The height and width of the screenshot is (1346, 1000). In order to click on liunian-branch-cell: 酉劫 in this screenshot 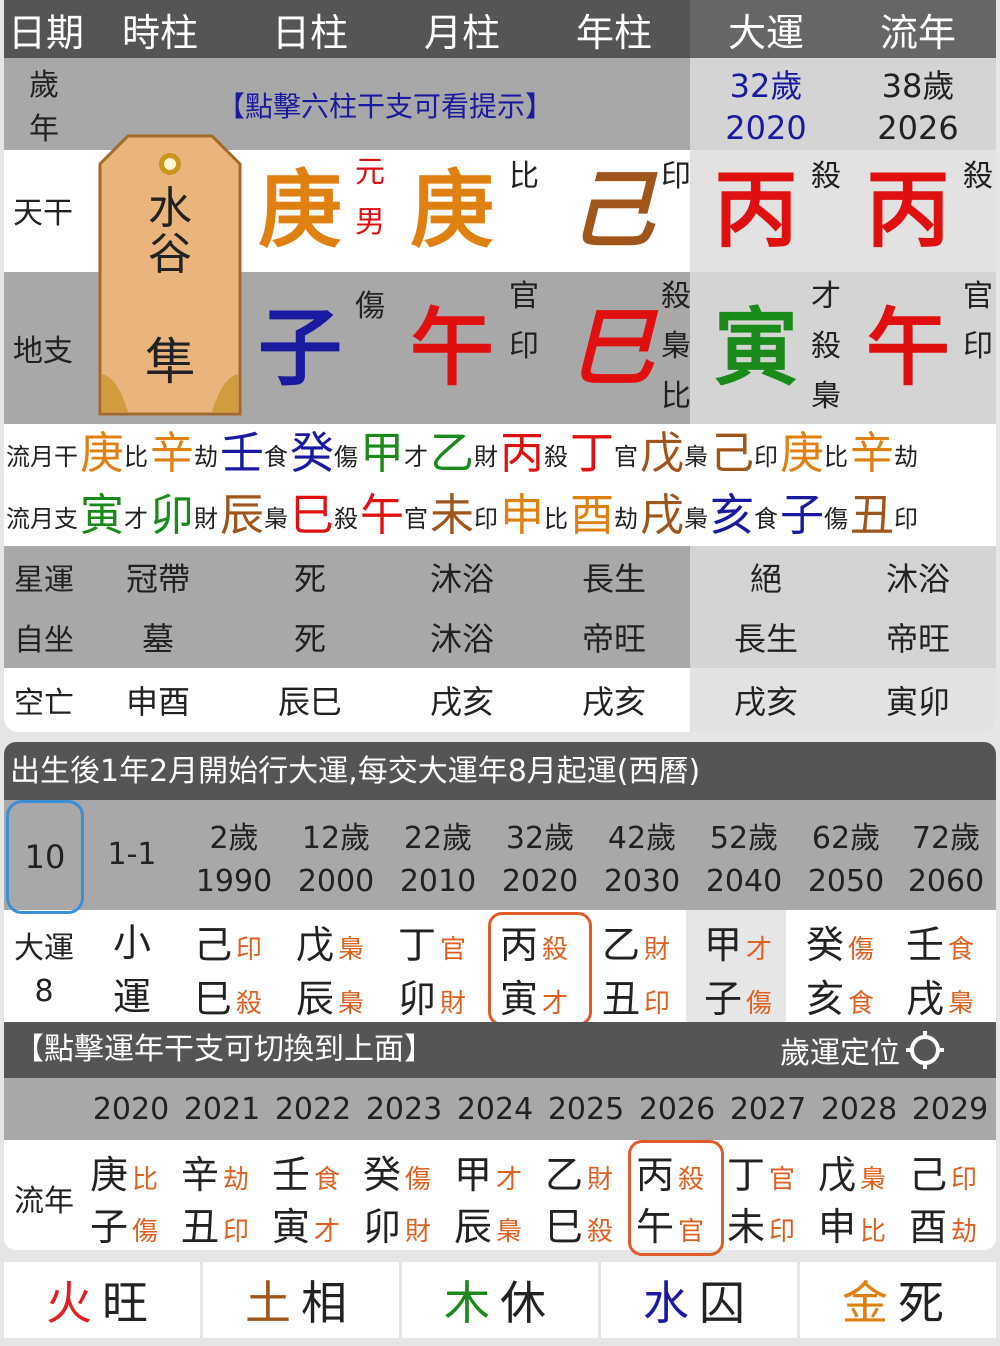, I will do `click(952, 1222)`.